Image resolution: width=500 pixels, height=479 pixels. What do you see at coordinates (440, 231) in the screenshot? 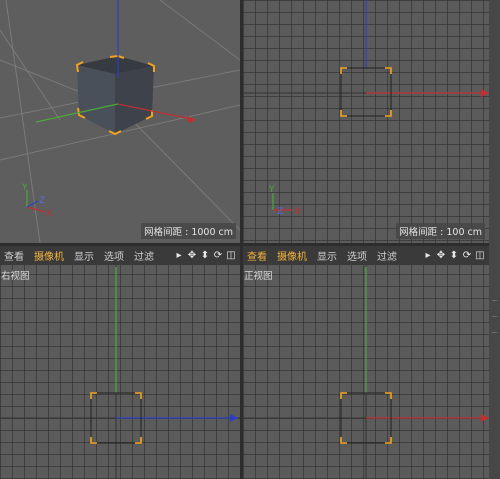
I see `grid-spacing-label: 网格间距 : 100 cm` at bounding box center [440, 231].